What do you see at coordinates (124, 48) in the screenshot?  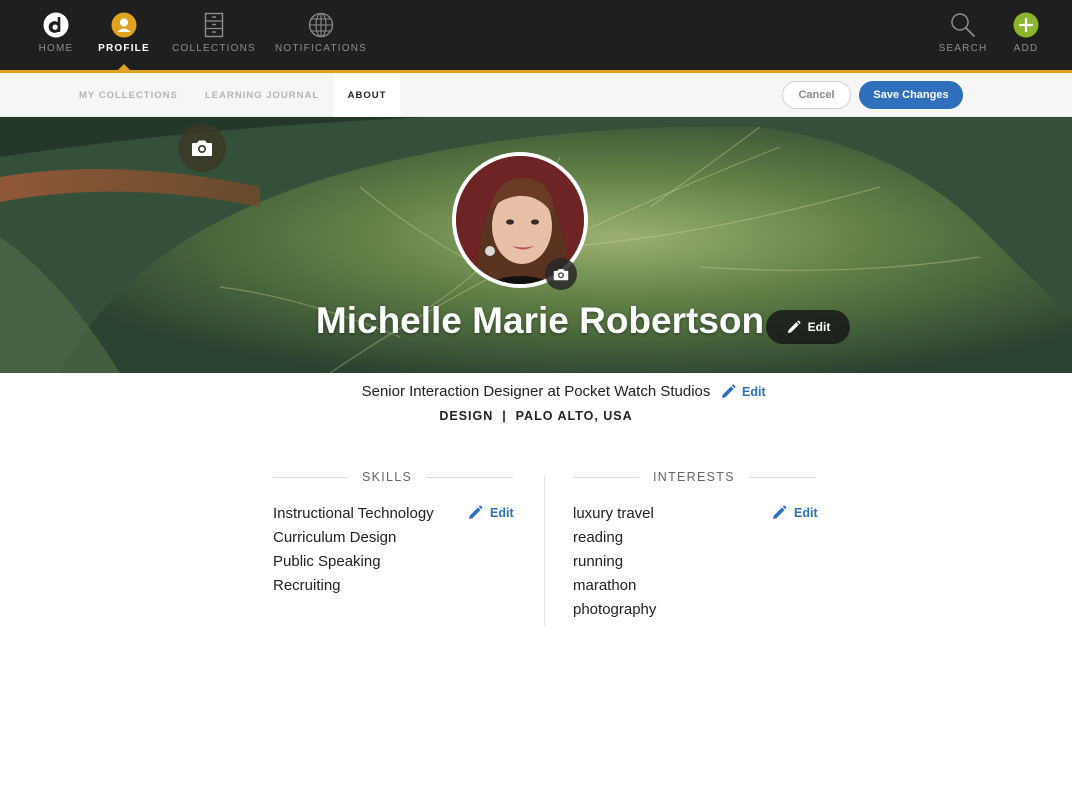 I see `nav-profile-label: PROFILE` at bounding box center [124, 48].